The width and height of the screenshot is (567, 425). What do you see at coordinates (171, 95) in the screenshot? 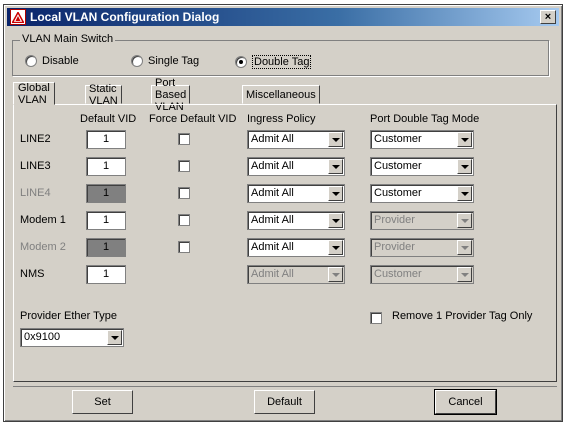
I see `tab-port-based-vlan: Port Based VLAN` at bounding box center [171, 95].